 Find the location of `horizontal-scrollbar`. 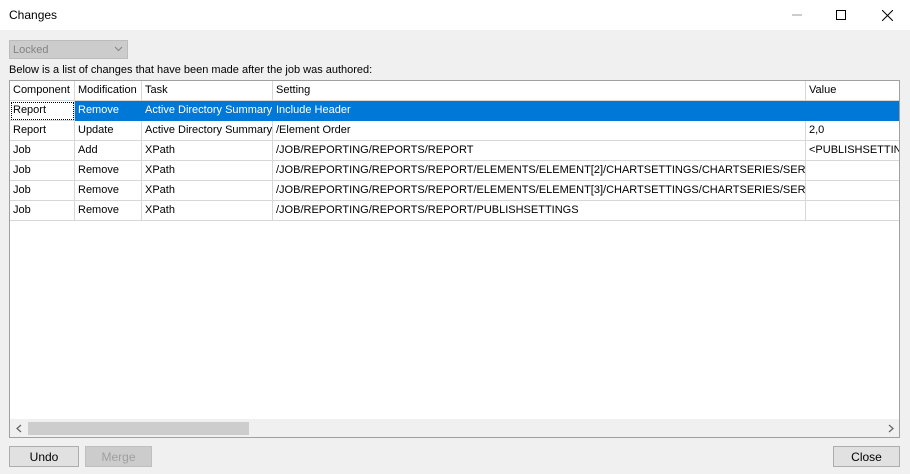

horizontal-scrollbar is located at coordinates (454, 428).